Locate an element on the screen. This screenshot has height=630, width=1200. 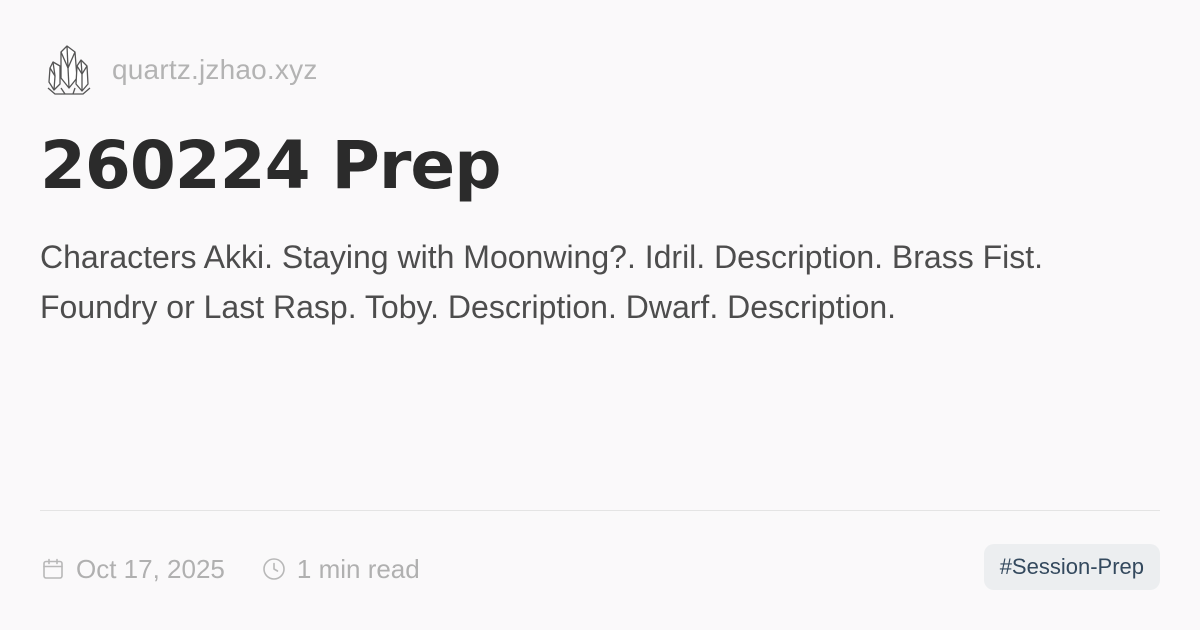
crystal-logo-icon is located at coordinates (69, 70).